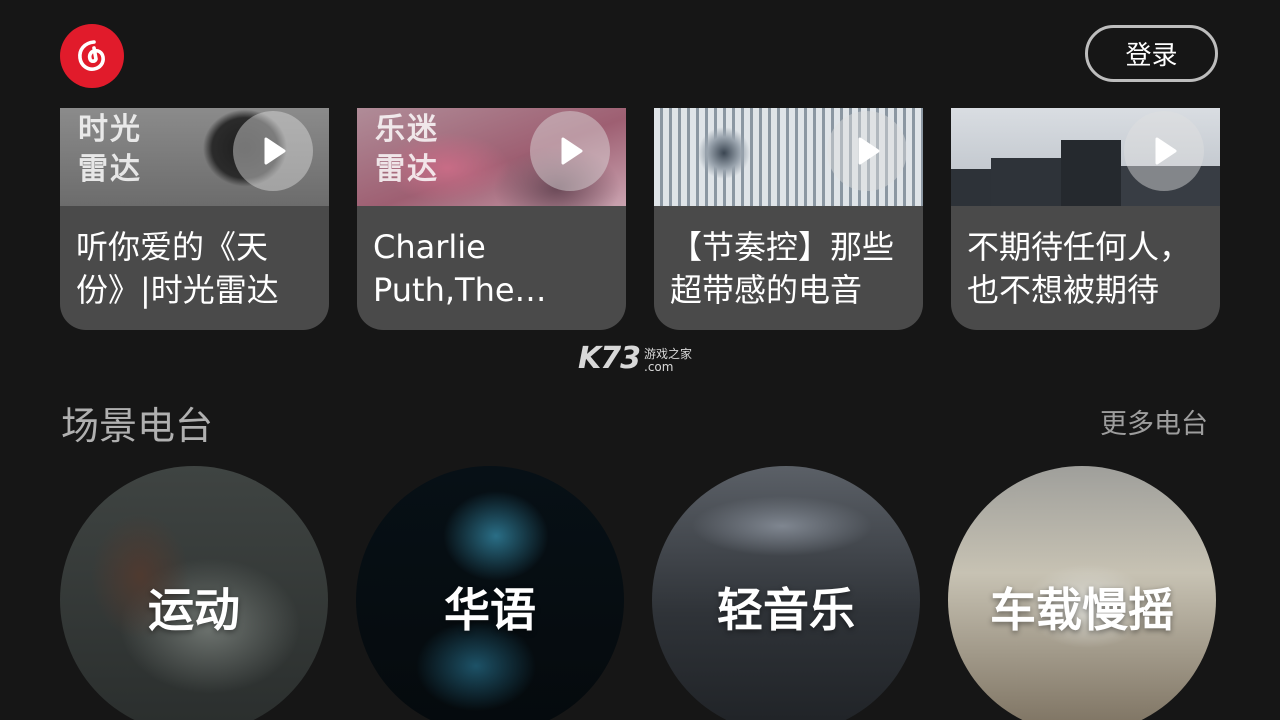 The image size is (1280, 720). Describe the element at coordinates (491, 157) in the screenshot. I see `playlist-cover: 乐迷雷达` at that location.